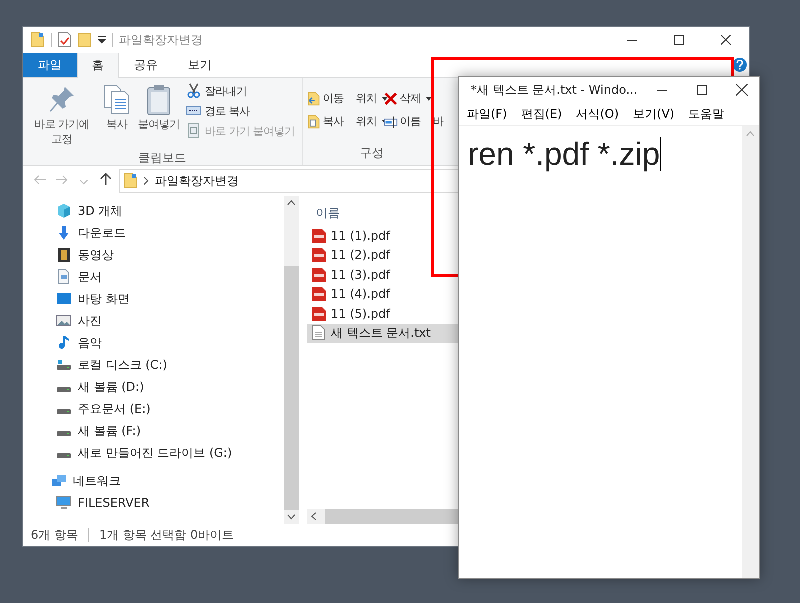 This screenshot has width=800, height=603. What do you see at coordinates (200, 65) in the screenshot?
I see `ribbon-tab: 보기` at bounding box center [200, 65].